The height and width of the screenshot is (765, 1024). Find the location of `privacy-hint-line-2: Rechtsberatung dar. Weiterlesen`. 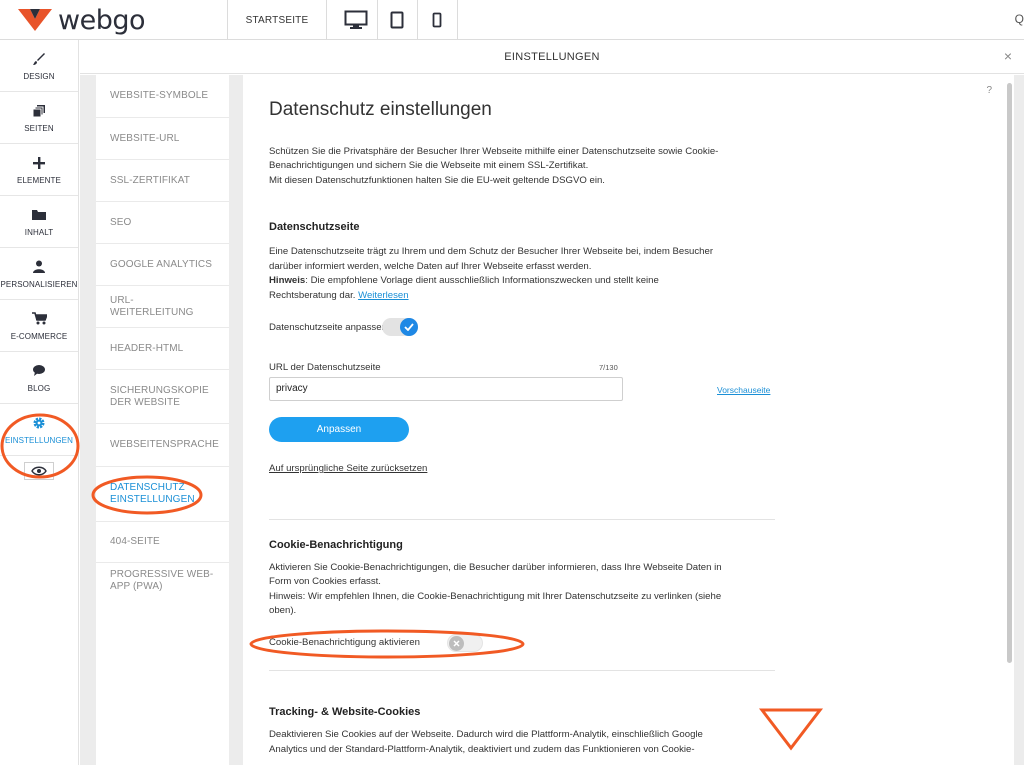

privacy-hint-line-2: Rechtsberatung dar. Weiterlesen is located at coordinates (524, 296).